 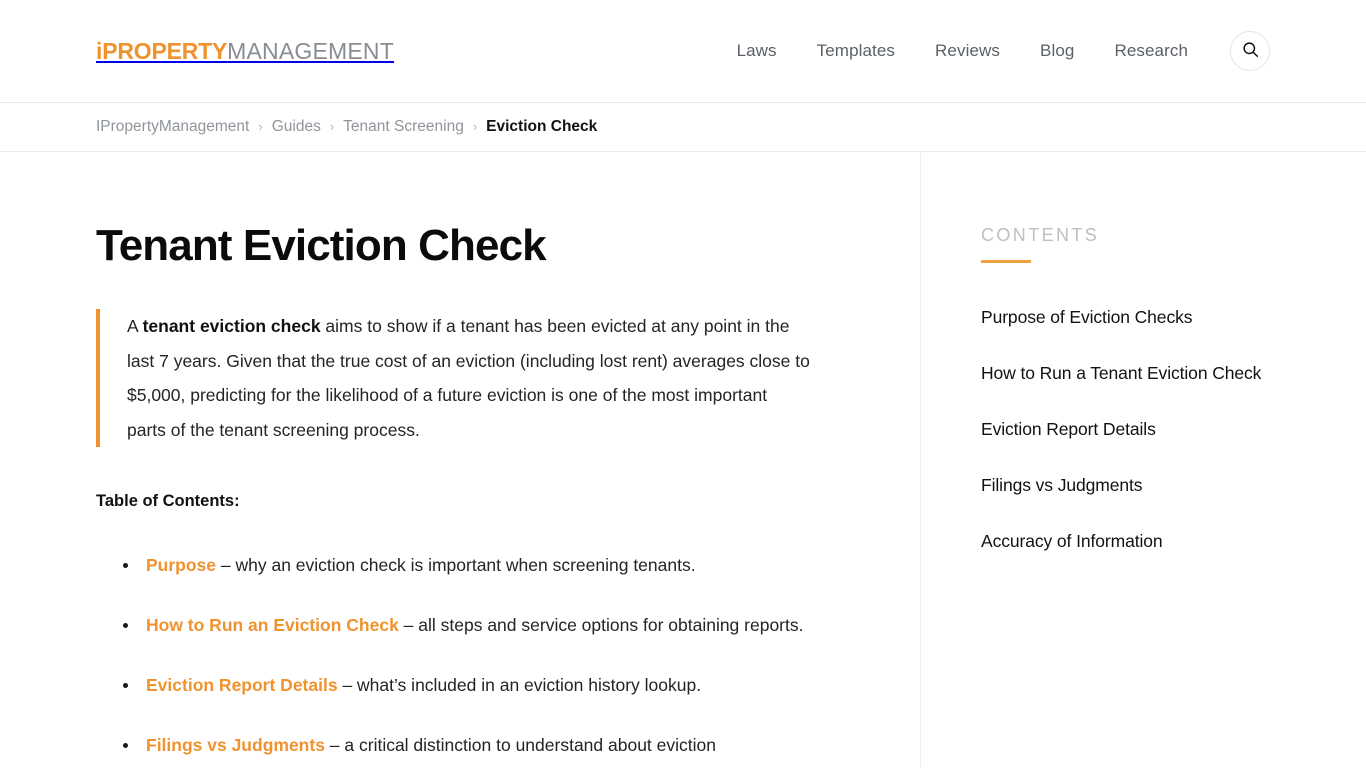 I want to click on nav-item-research: Research, so click(x=1151, y=51).